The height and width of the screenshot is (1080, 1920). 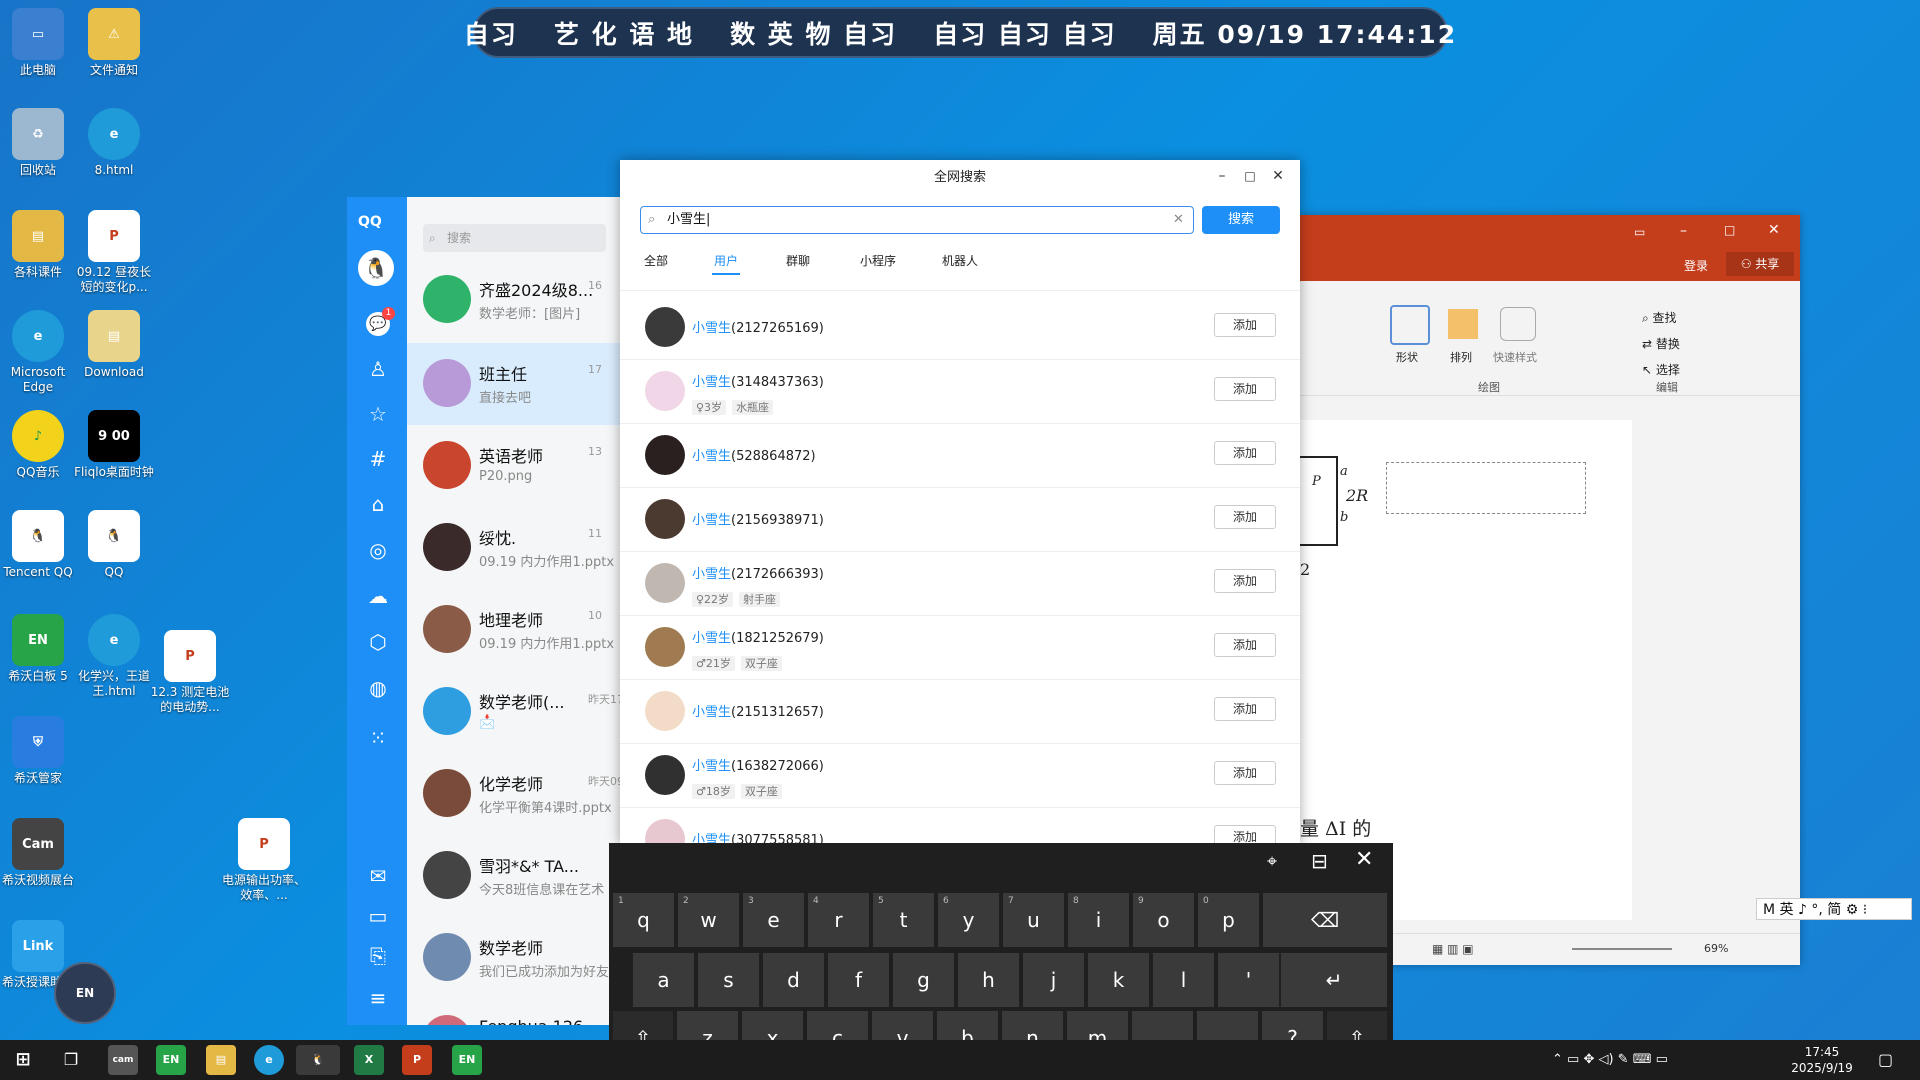 I want to click on ppt-restore-icon: ▭, so click(x=1639, y=232).